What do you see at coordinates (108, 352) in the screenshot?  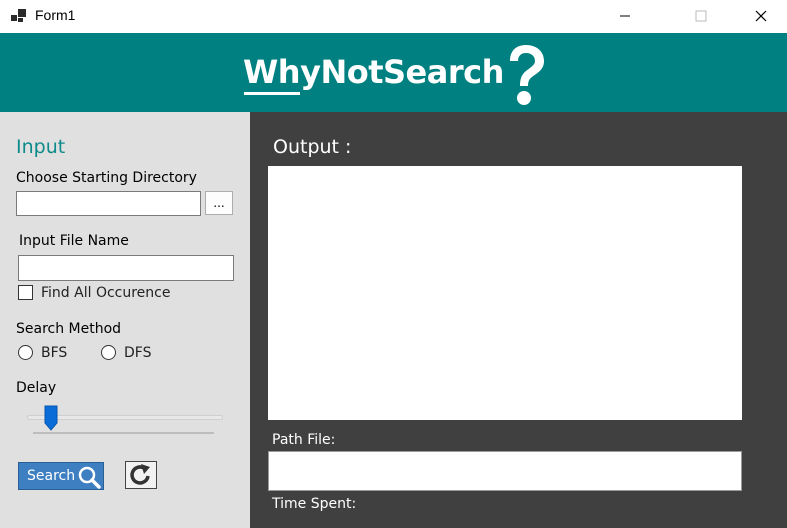 I see `dfs-radio` at bounding box center [108, 352].